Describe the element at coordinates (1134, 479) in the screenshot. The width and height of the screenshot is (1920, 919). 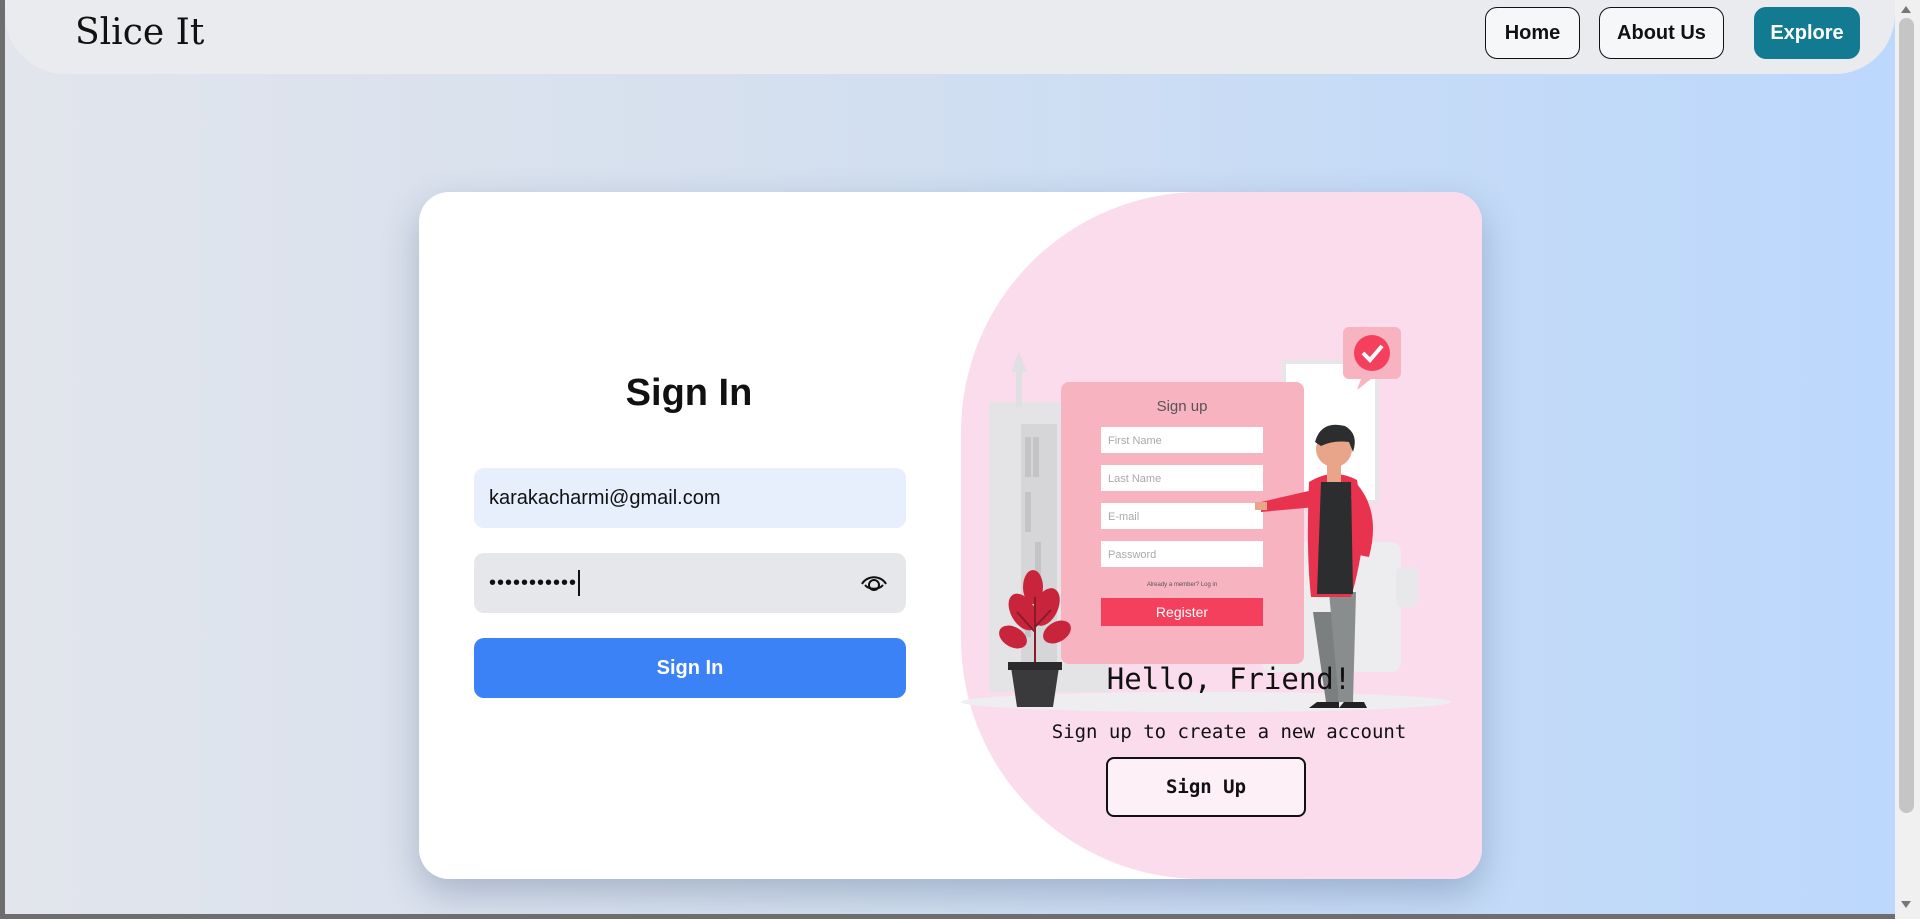
I see `illustration-field-2: Last Name` at that location.